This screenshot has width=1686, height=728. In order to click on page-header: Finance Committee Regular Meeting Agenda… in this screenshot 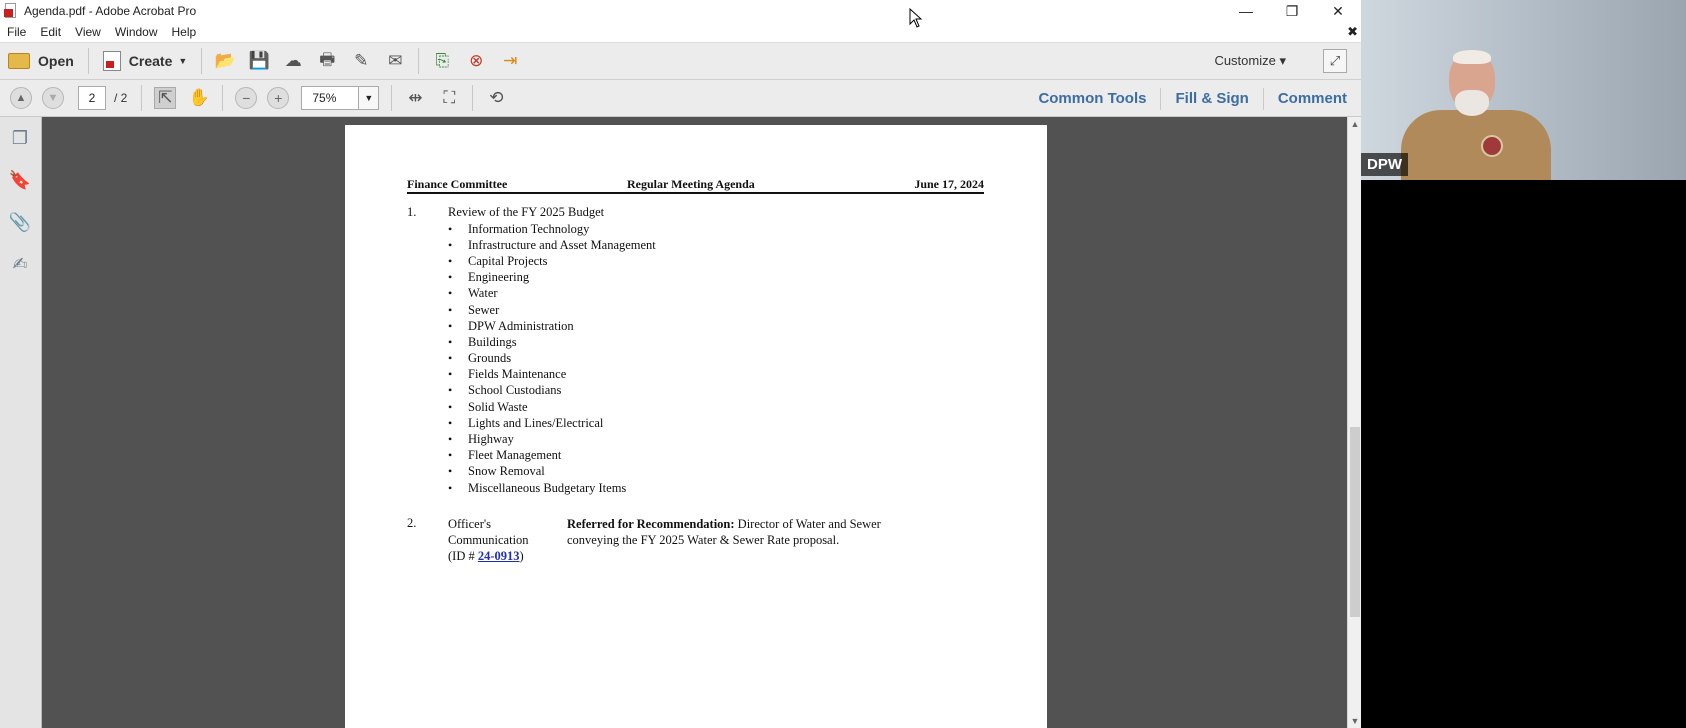, I will do `click(695, 185)`.